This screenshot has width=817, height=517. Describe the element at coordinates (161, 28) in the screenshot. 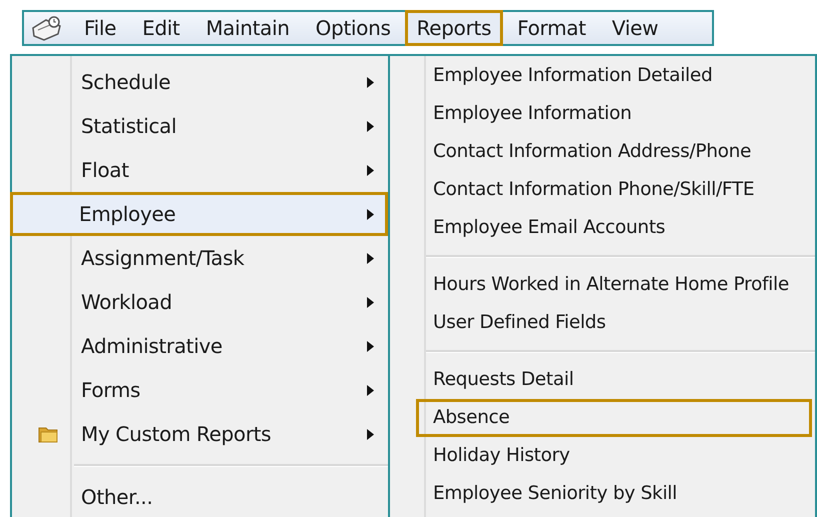

I see `menu-item: Edit` at that location.